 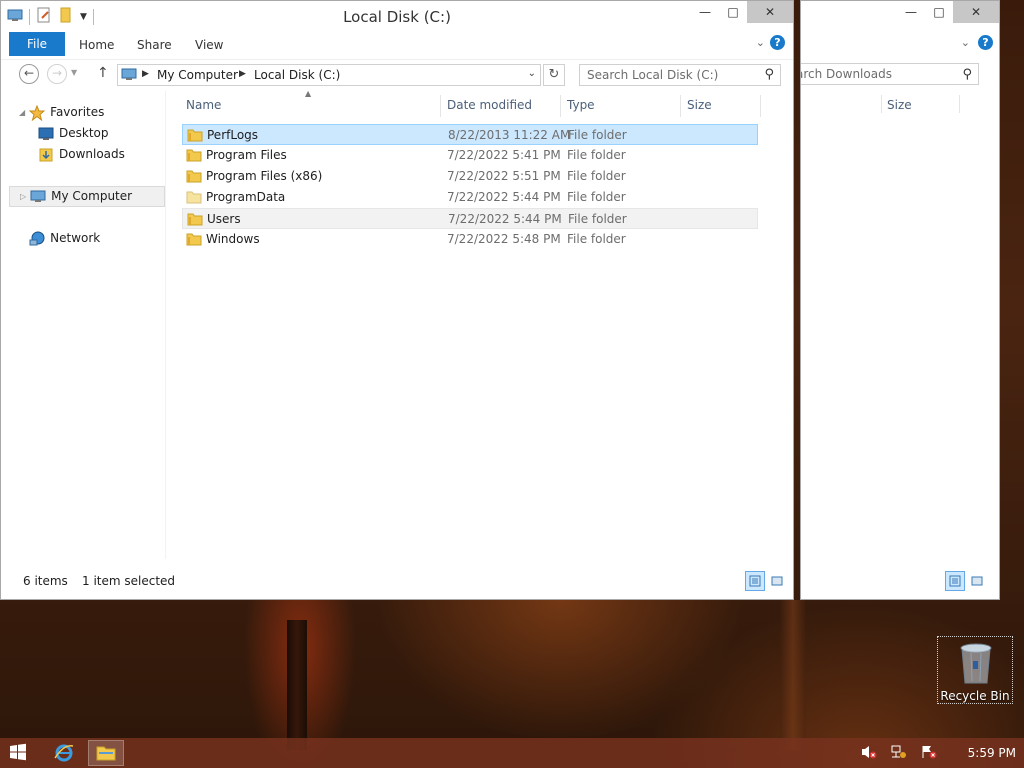 I want to click on recent-locations-icon: ▼, so click(x=74, y=72).